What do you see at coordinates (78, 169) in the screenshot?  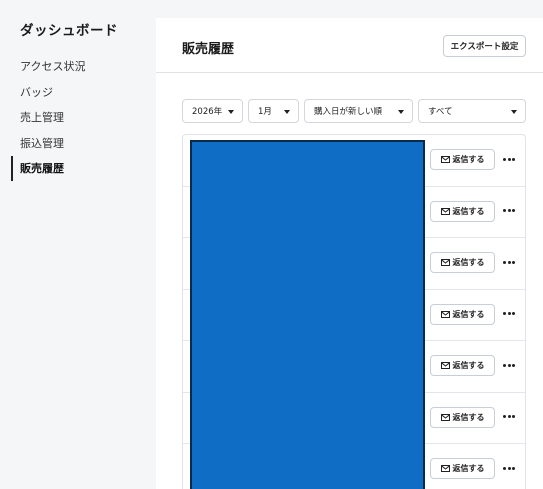 I see `sidebar-item-sales-history: 販売履歴` at bounding box center [78, 169].